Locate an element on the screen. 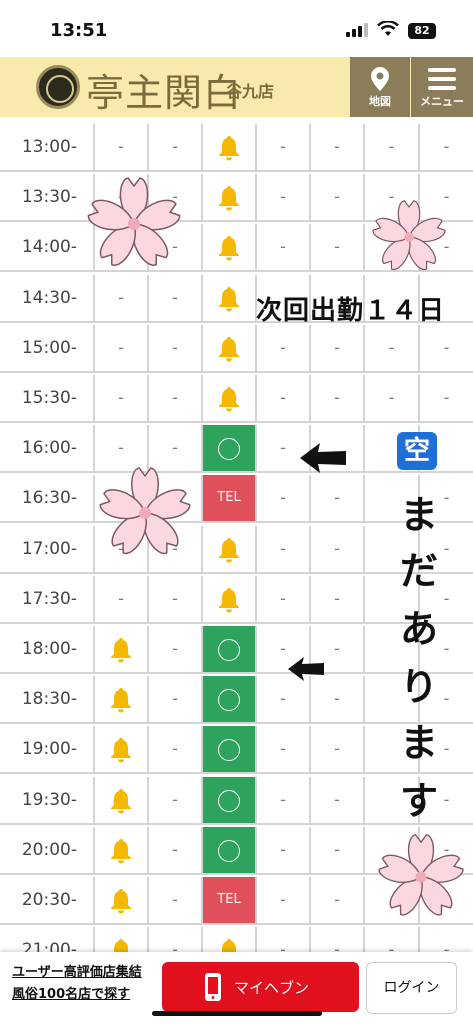  menu-button-label: メニュー is located at coordinates (442, 101).